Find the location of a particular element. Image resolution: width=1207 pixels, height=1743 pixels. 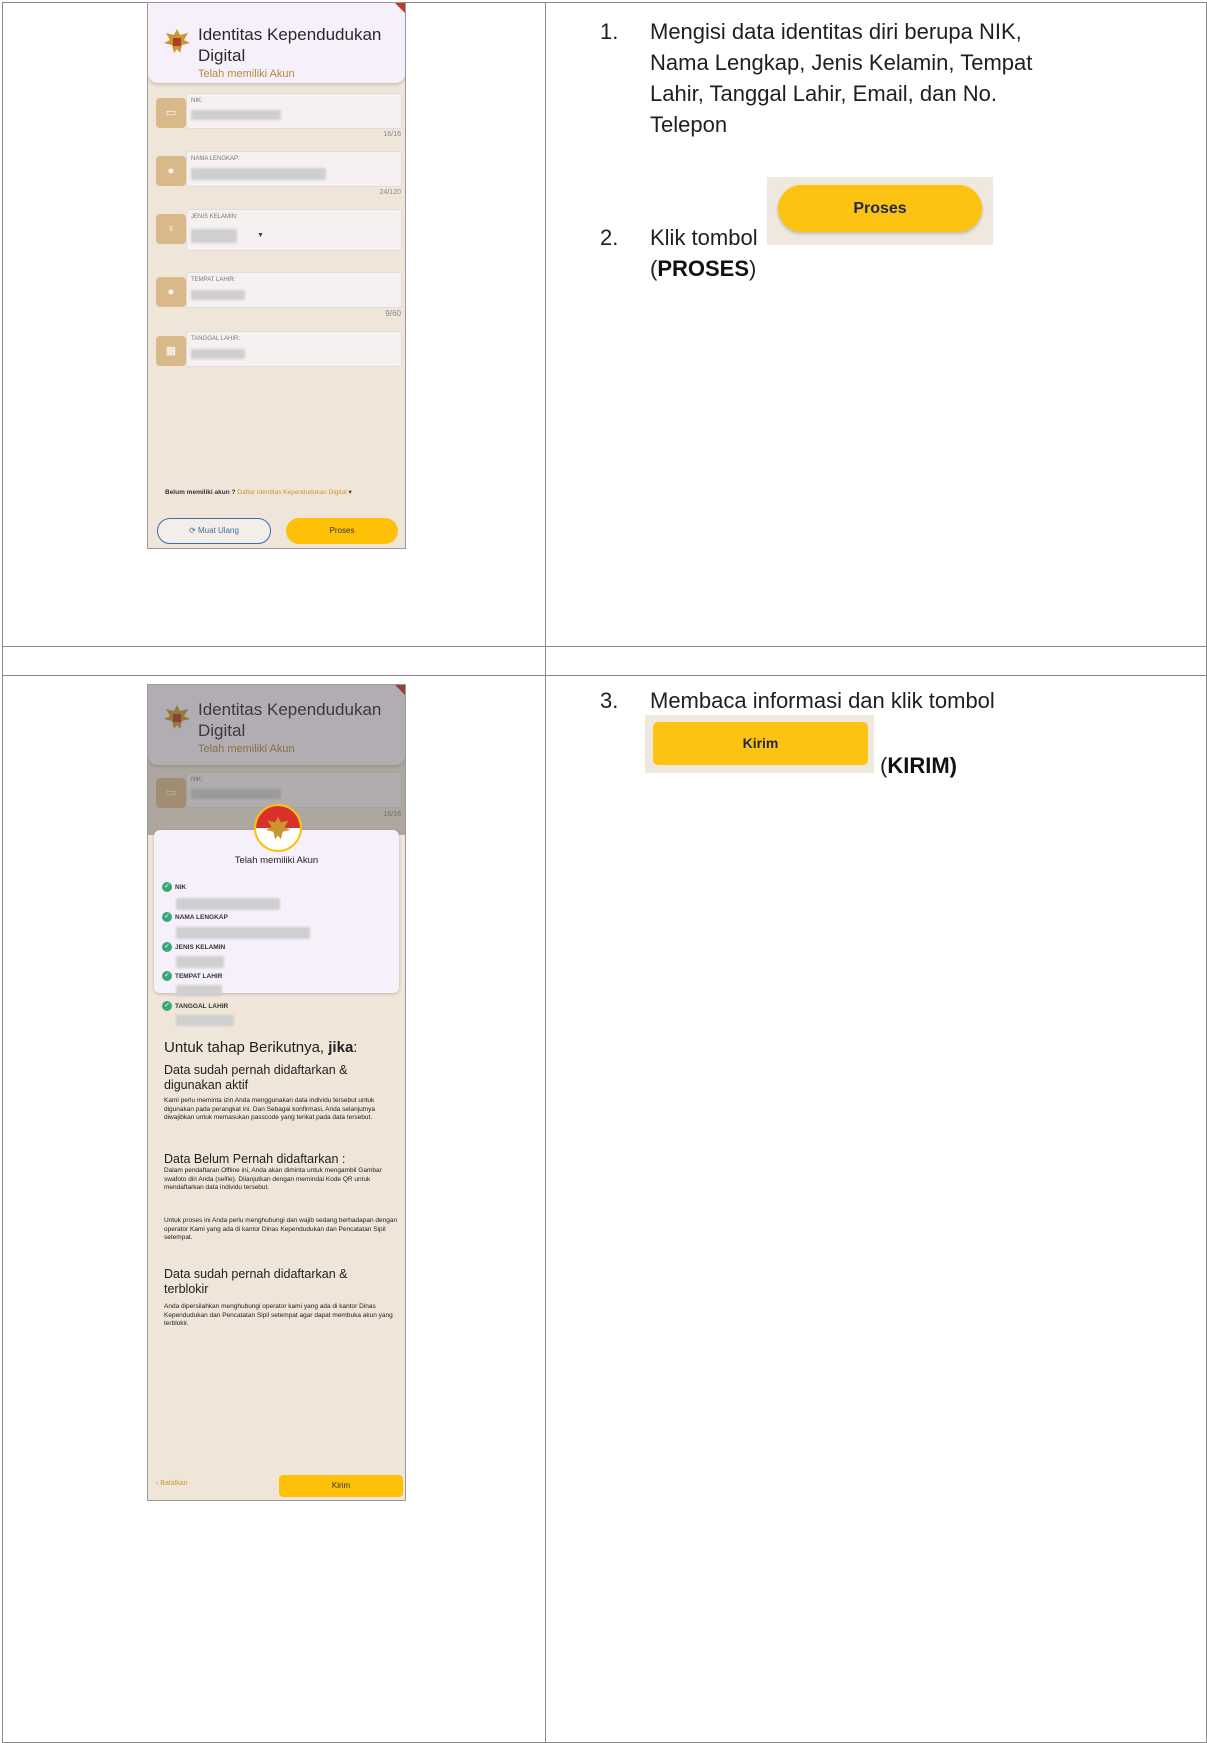

tempat-lahir-counter: 9/60 is located at coordinates (393, 313).